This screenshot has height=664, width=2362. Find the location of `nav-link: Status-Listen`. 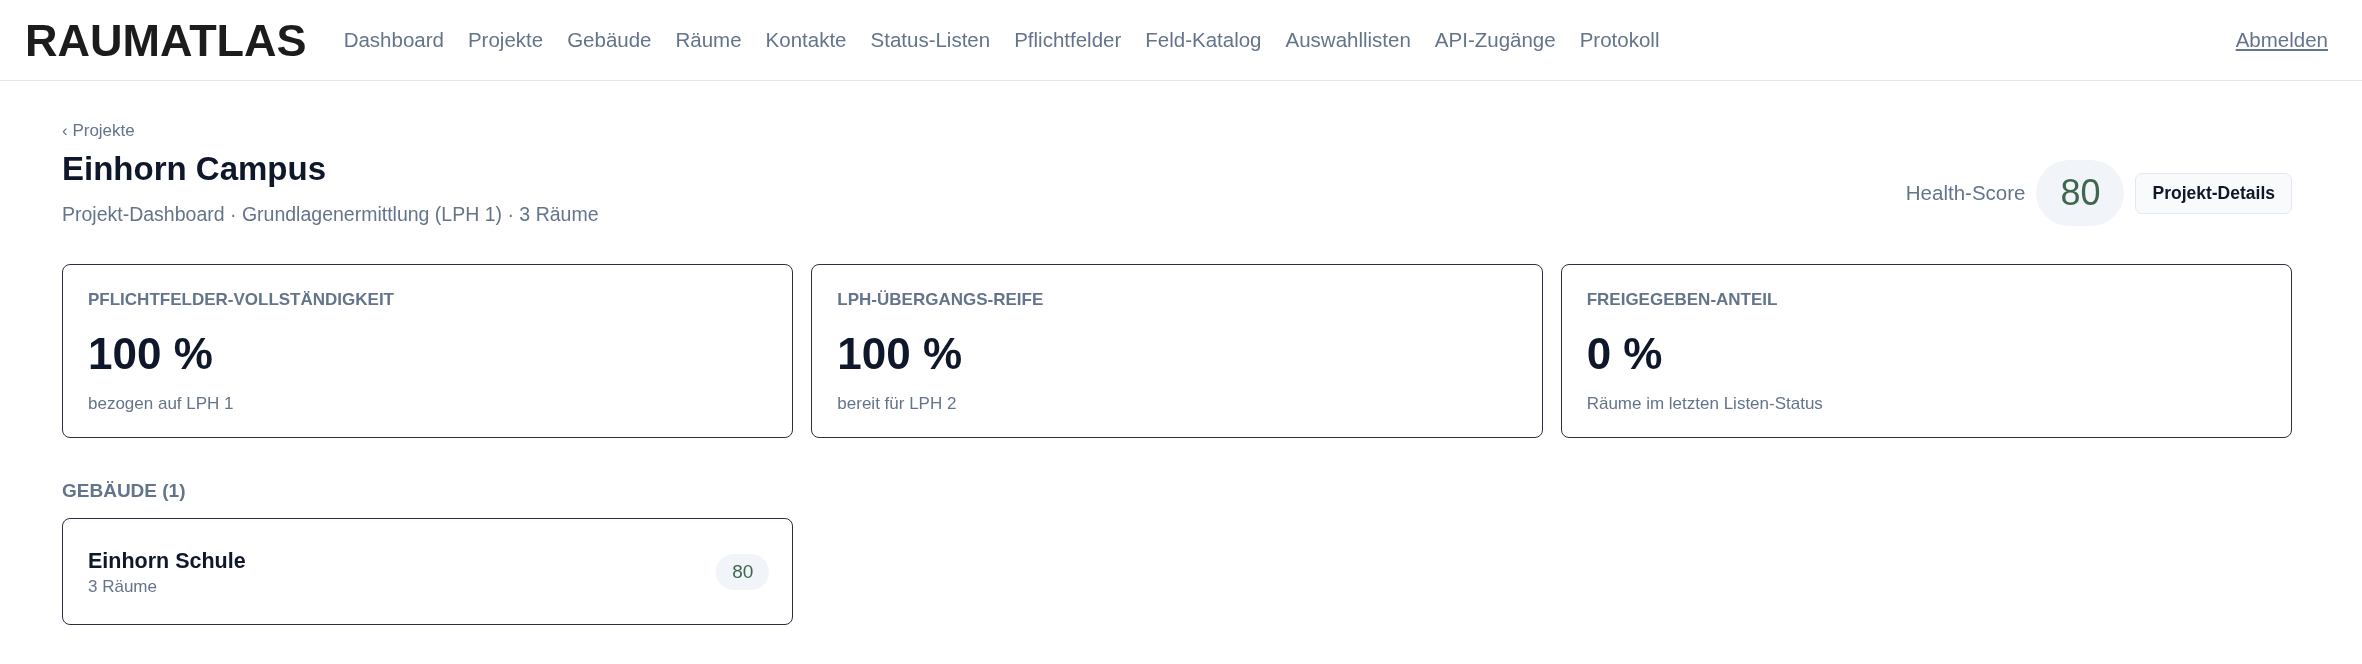

nav-link: Status-Listen is located at coordinates (930, 40).